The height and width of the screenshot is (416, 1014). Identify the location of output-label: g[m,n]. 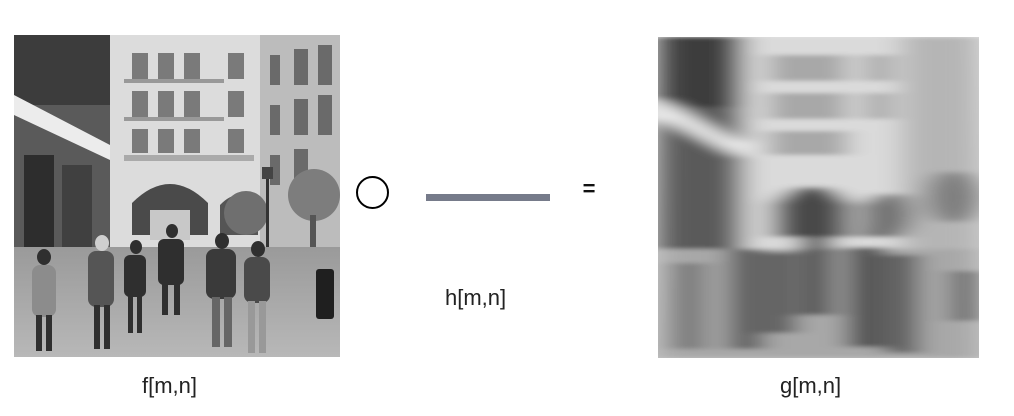
(811, 385).